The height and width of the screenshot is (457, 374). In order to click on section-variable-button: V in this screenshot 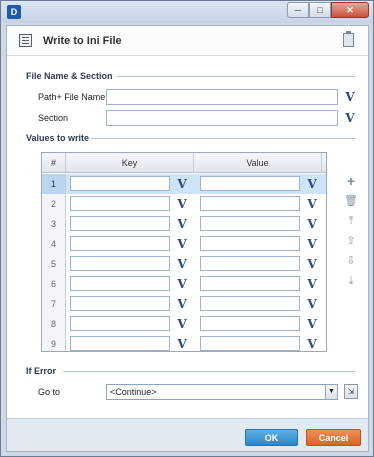, I will do `click(350, 118)`.